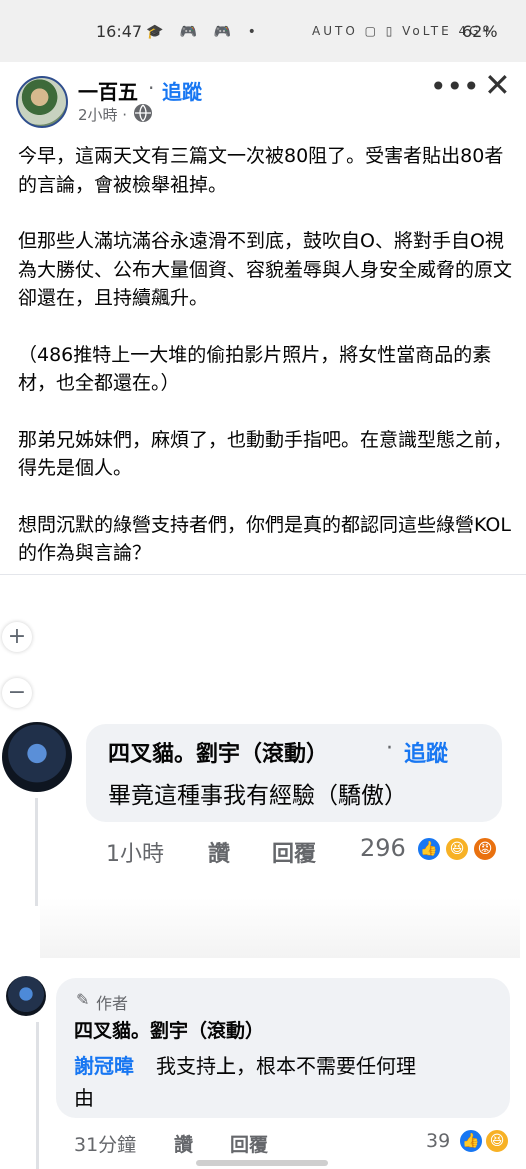 Image resolution: width=526 pixels, height=1169 pixels. I want to click on post-divider, so click(263, 574).